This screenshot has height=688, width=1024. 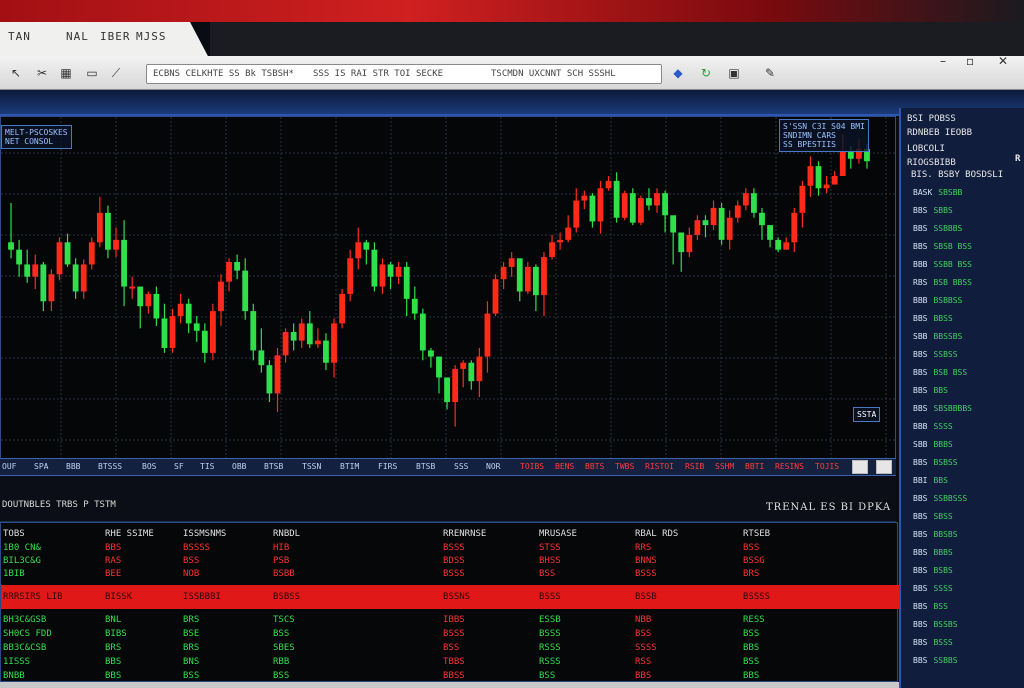 What do you see at coordinates (937, 228) in the screenshot?
I see `watchlist-row: BBS SSBBBS` at bounding box center [937, 228].